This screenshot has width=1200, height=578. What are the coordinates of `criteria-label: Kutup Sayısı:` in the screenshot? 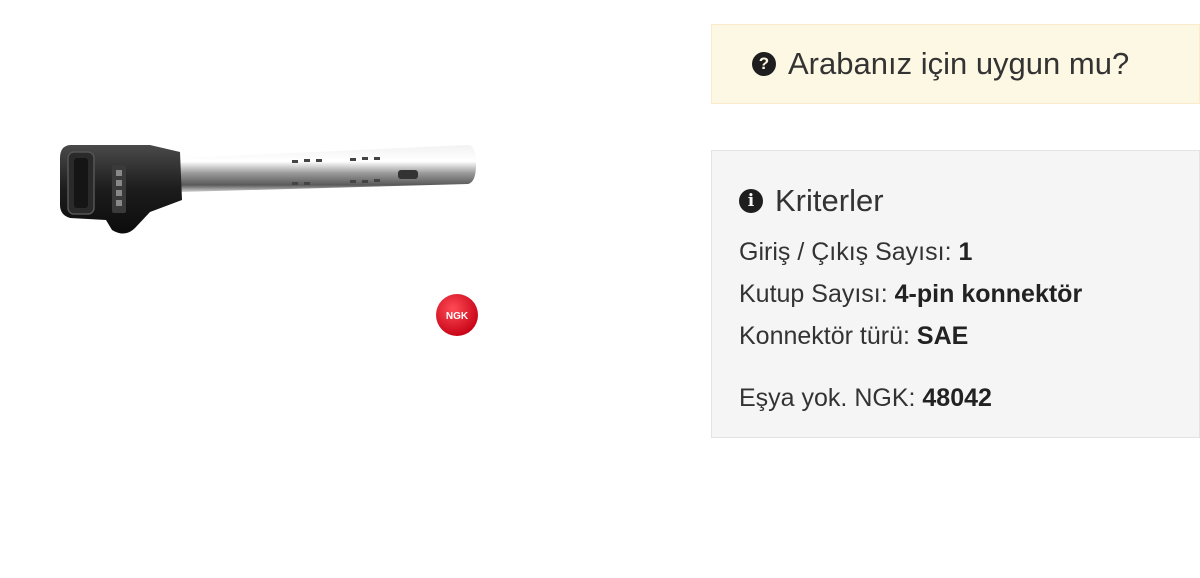 It's located at (813, 294).